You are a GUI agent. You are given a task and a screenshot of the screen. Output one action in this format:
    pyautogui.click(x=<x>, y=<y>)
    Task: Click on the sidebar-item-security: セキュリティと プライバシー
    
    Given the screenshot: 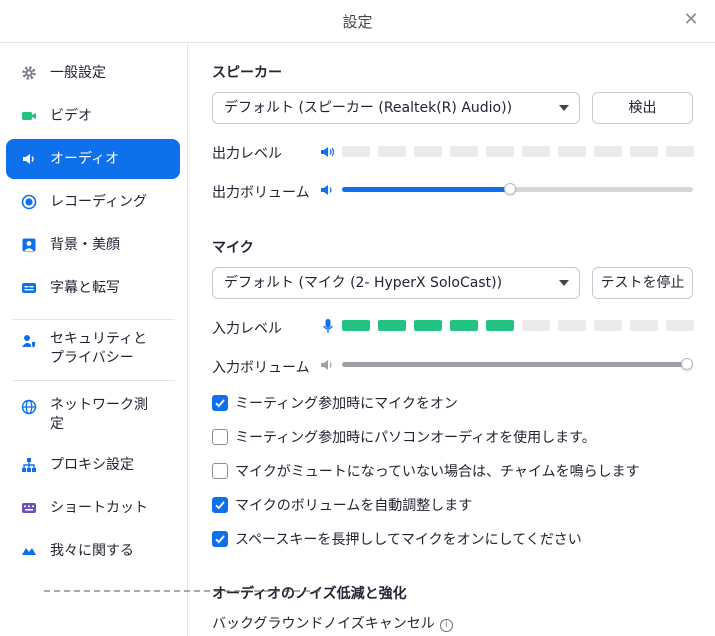 What is the action you would take?
    pyautogui.click(x=93, y=349)
    